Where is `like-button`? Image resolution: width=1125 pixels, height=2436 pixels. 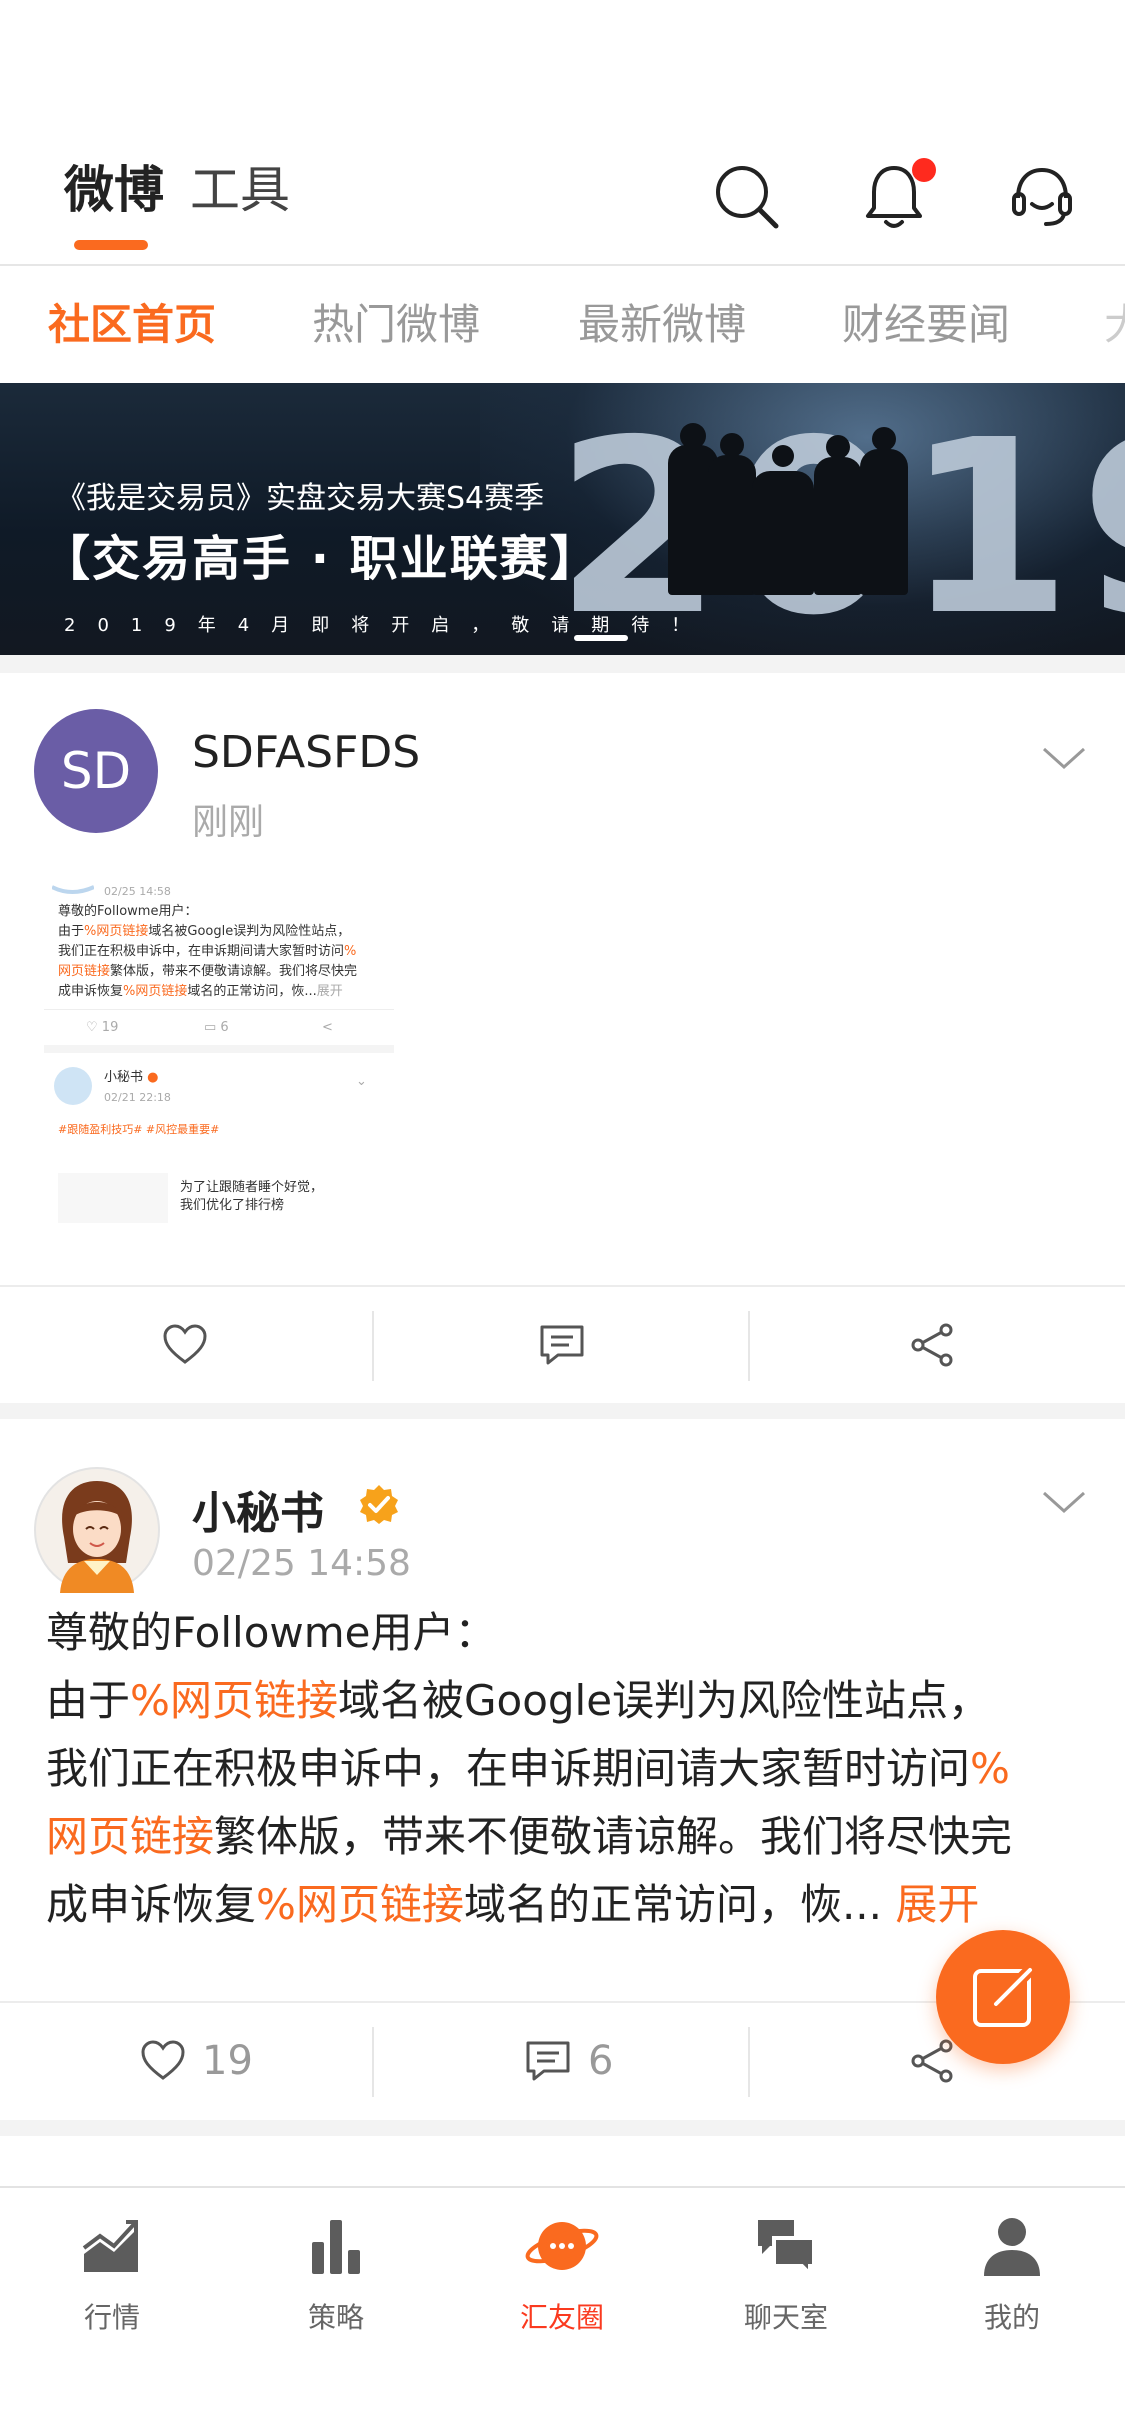 like-button is located at coordinates (185, 1345).